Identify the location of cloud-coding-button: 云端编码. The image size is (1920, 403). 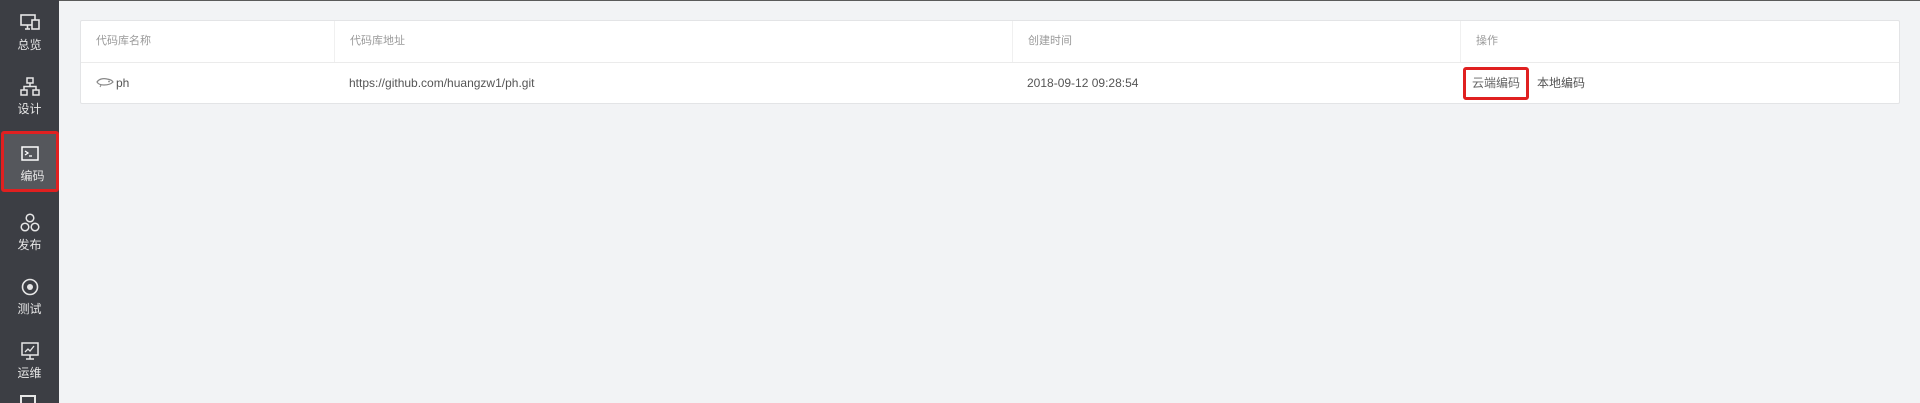
(1496, 83).